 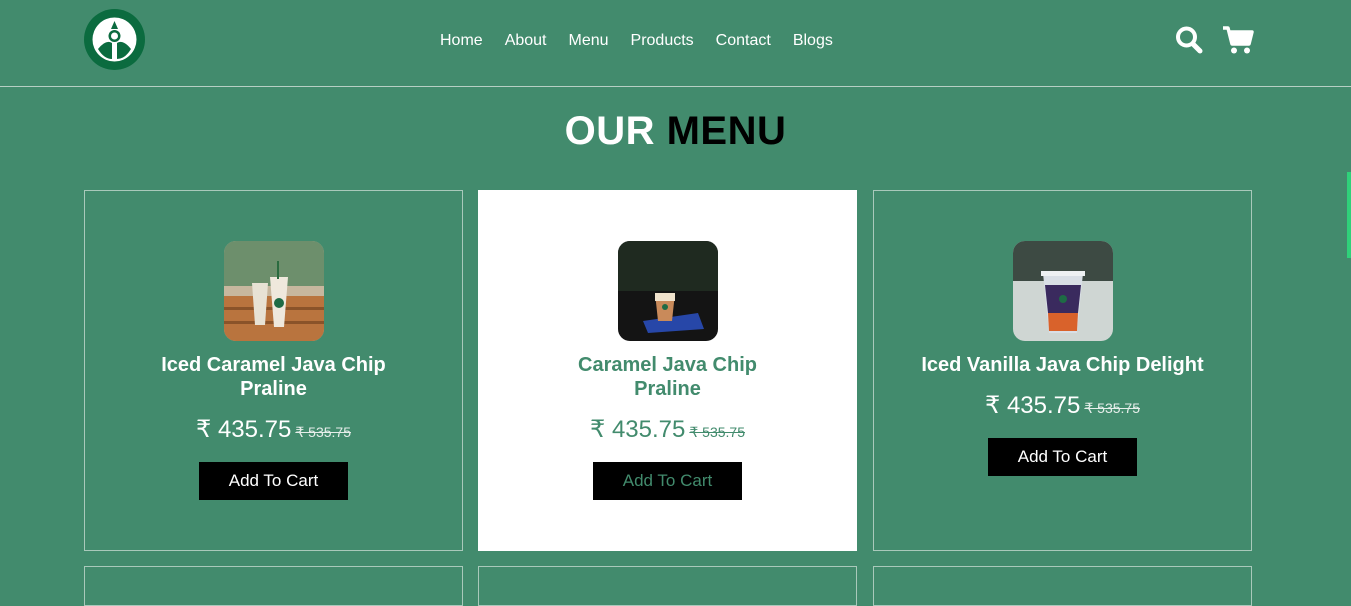 What do you see at coordinates (1062, 365) in the screenshot?
I see `product-name: Iced Vanilla Java Chip Delight` at bounding box center [1062, 365].